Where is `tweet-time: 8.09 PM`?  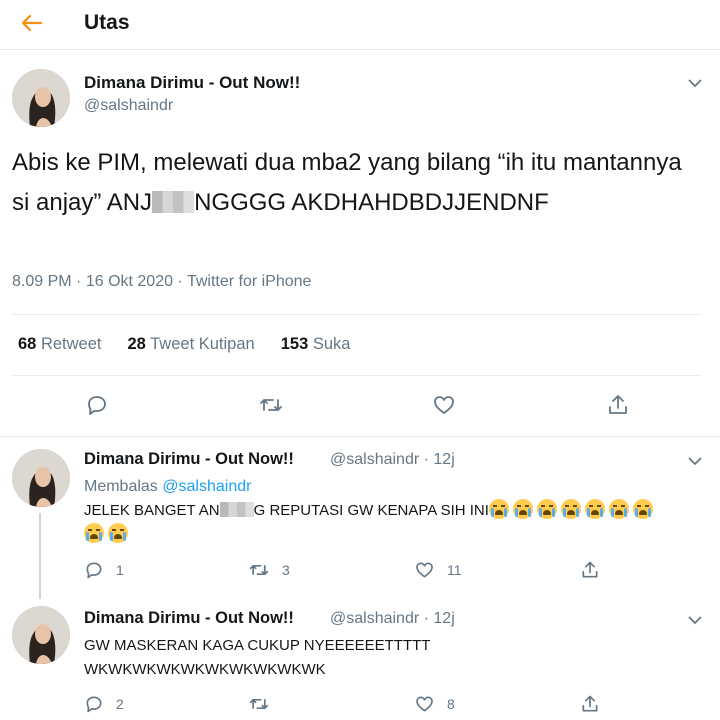 tweet-time: 8.09 PM is located at coordinates (42, 281).